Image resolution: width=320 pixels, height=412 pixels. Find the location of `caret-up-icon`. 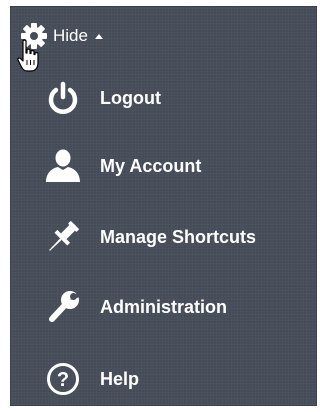

caret-up-icon is located at coordinates (98, 36).